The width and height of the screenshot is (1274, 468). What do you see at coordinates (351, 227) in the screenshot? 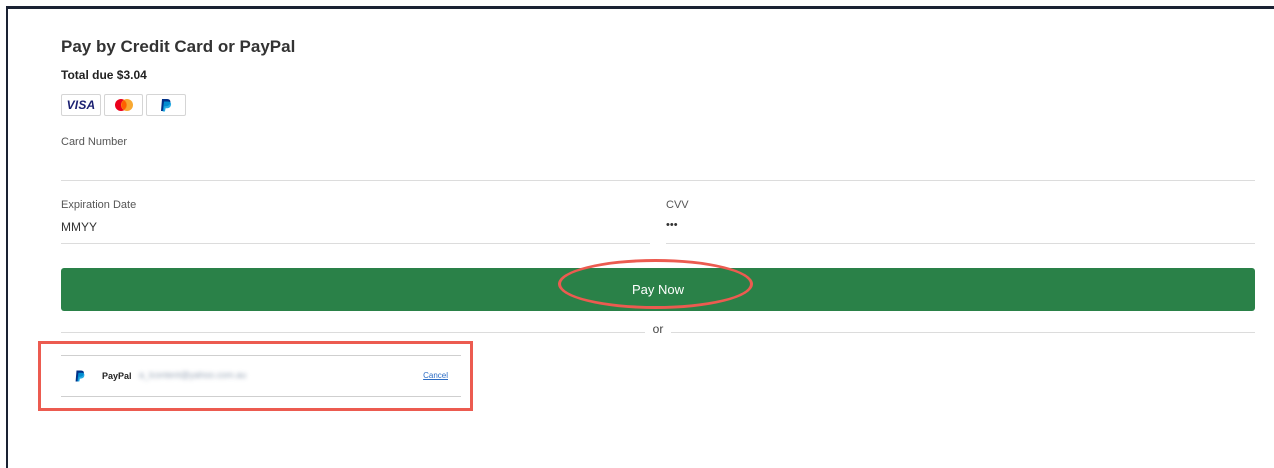
I see `expiration-date-input: MMYY` at bounding box center [351, 227].